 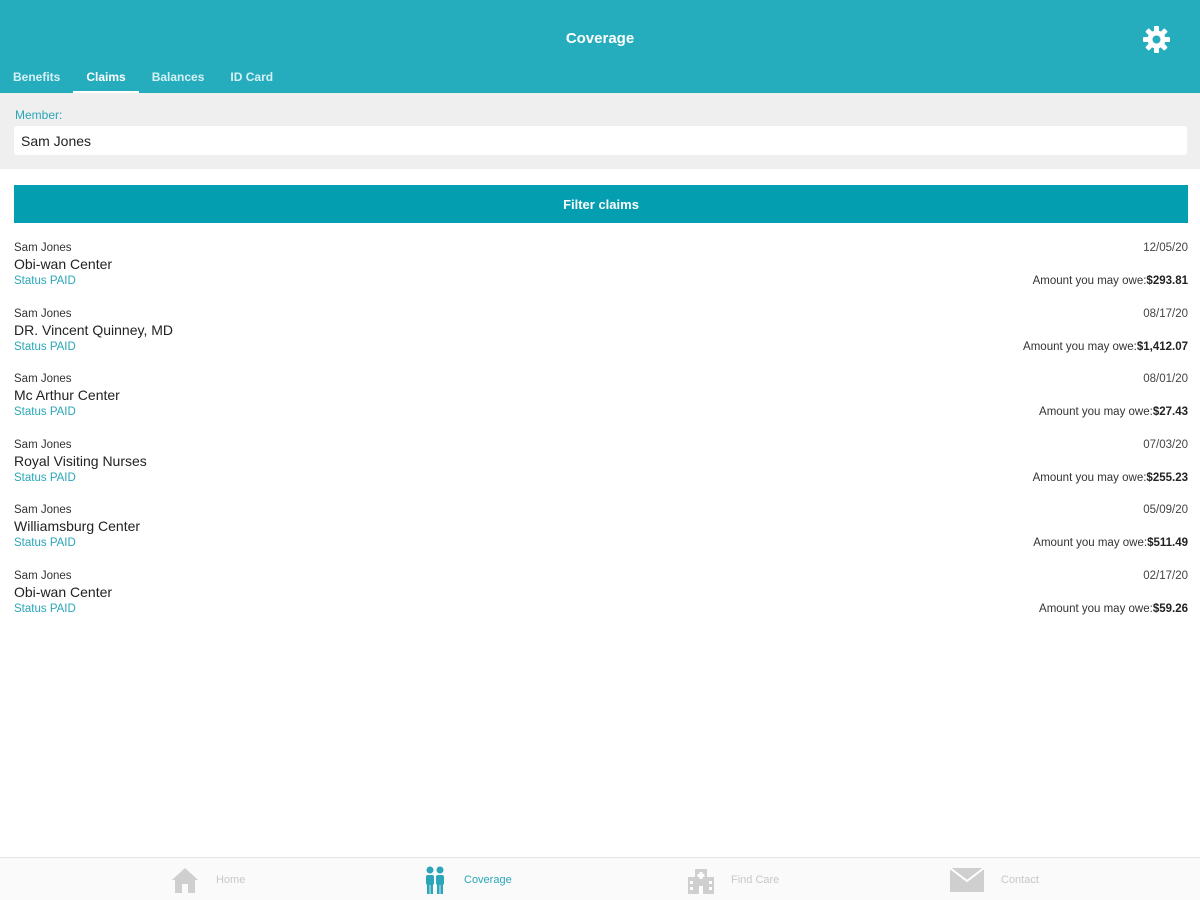 What do you see at coordinates (77, 526) in the screenshot?
I see `claim-provider: Williamsburg Center` at bounding box center [77, 526].